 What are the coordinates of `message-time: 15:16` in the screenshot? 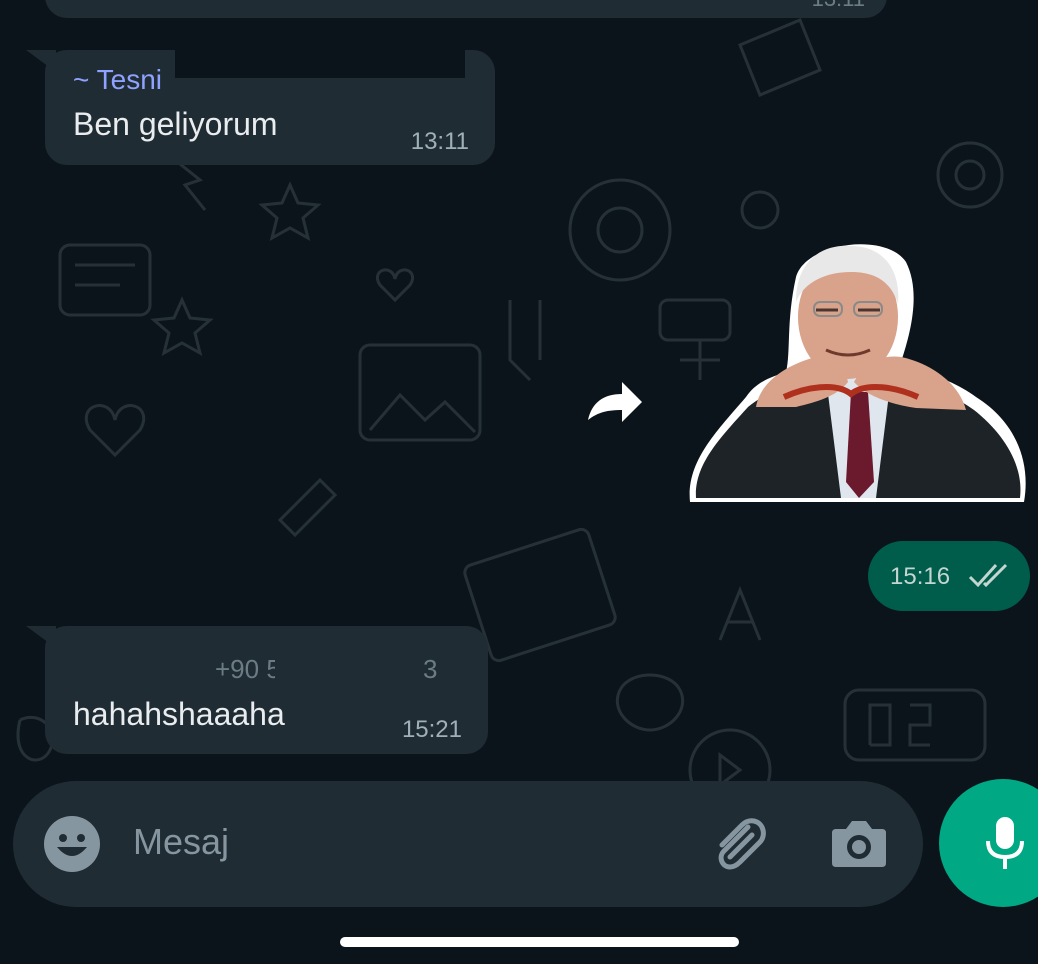 It's located at (920, 576).